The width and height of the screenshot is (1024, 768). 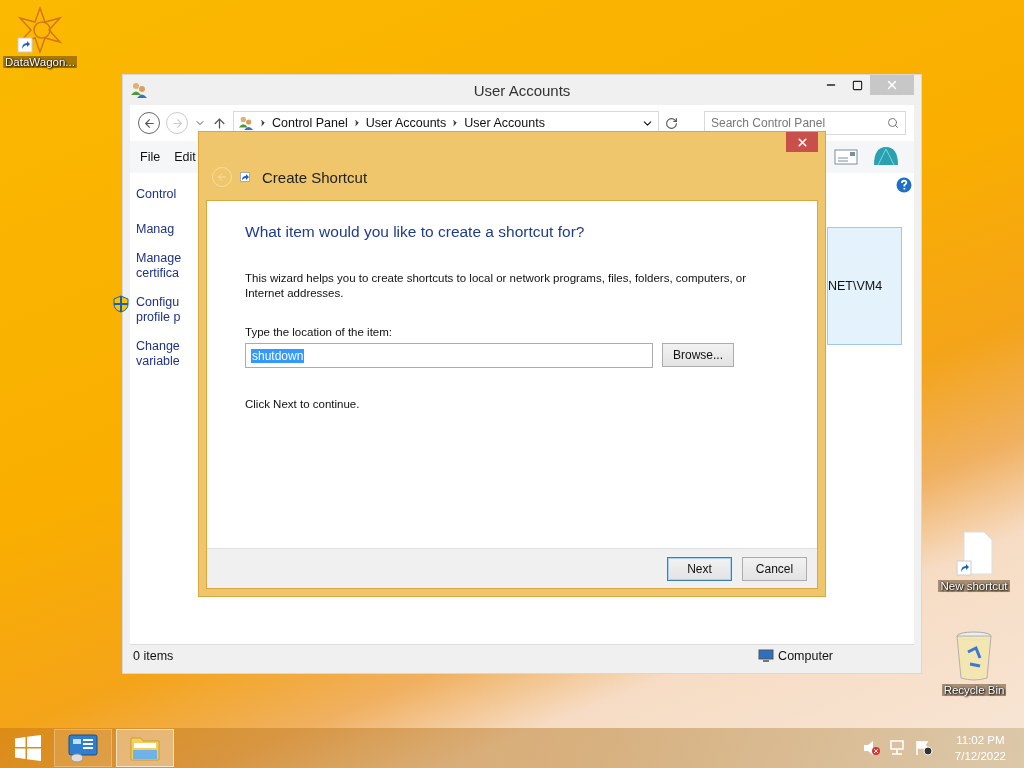 What do you see at coordinates (121, 304) in the screenshot?
I see `shield-icon` at bounding box center [121, 304].